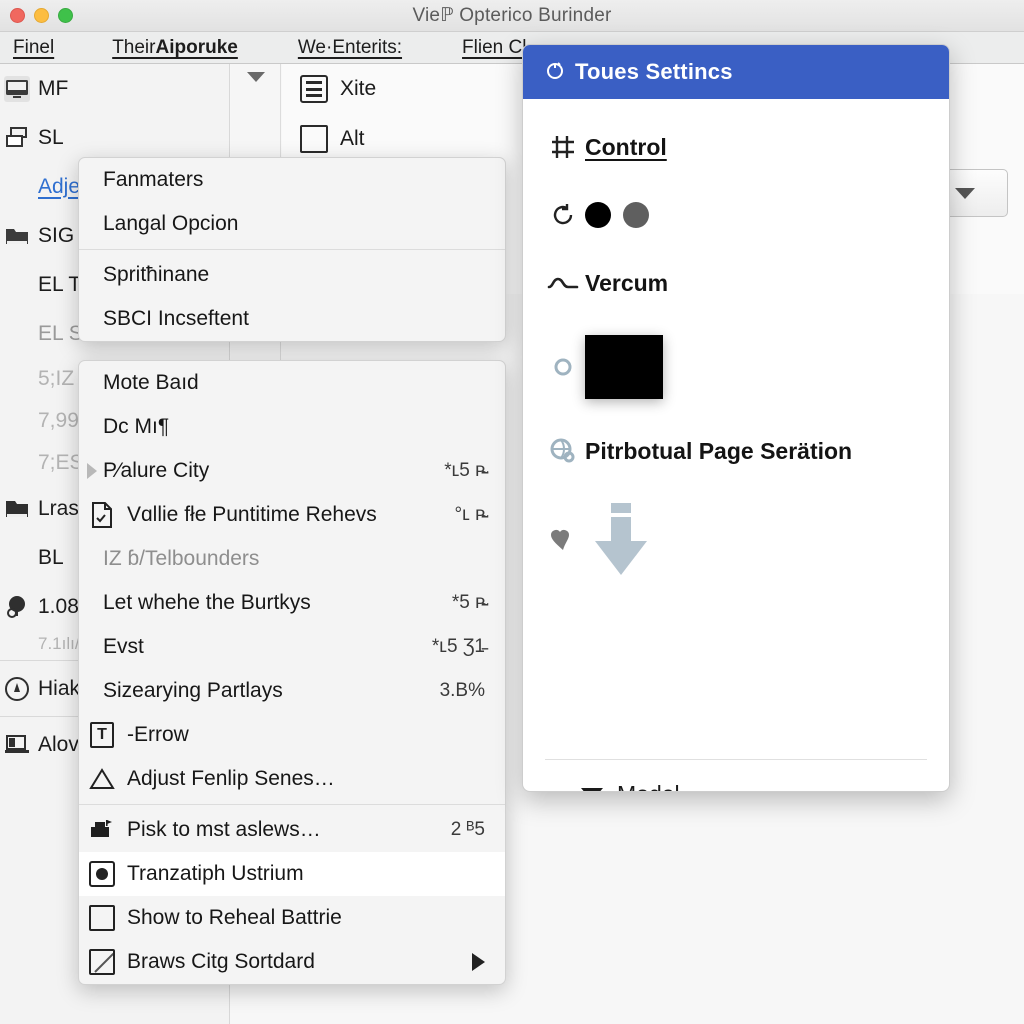  I want to click on checkbox-slash-icon, so click(102, 962).